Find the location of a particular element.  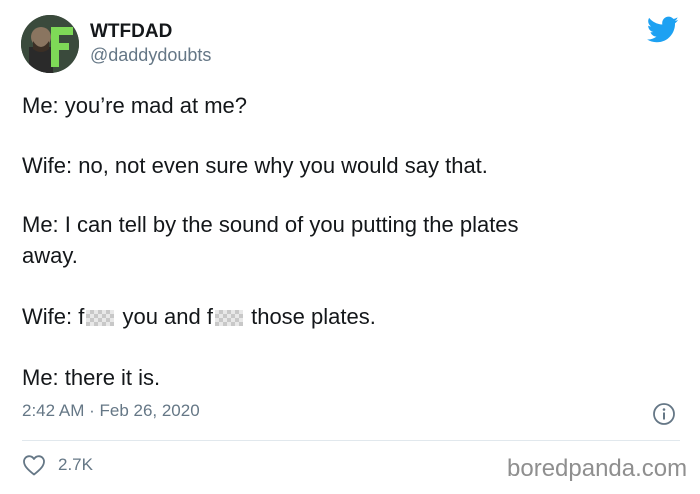

tweet-line-1: Me: you’re mad at me? is located at coordinates (134, 105).